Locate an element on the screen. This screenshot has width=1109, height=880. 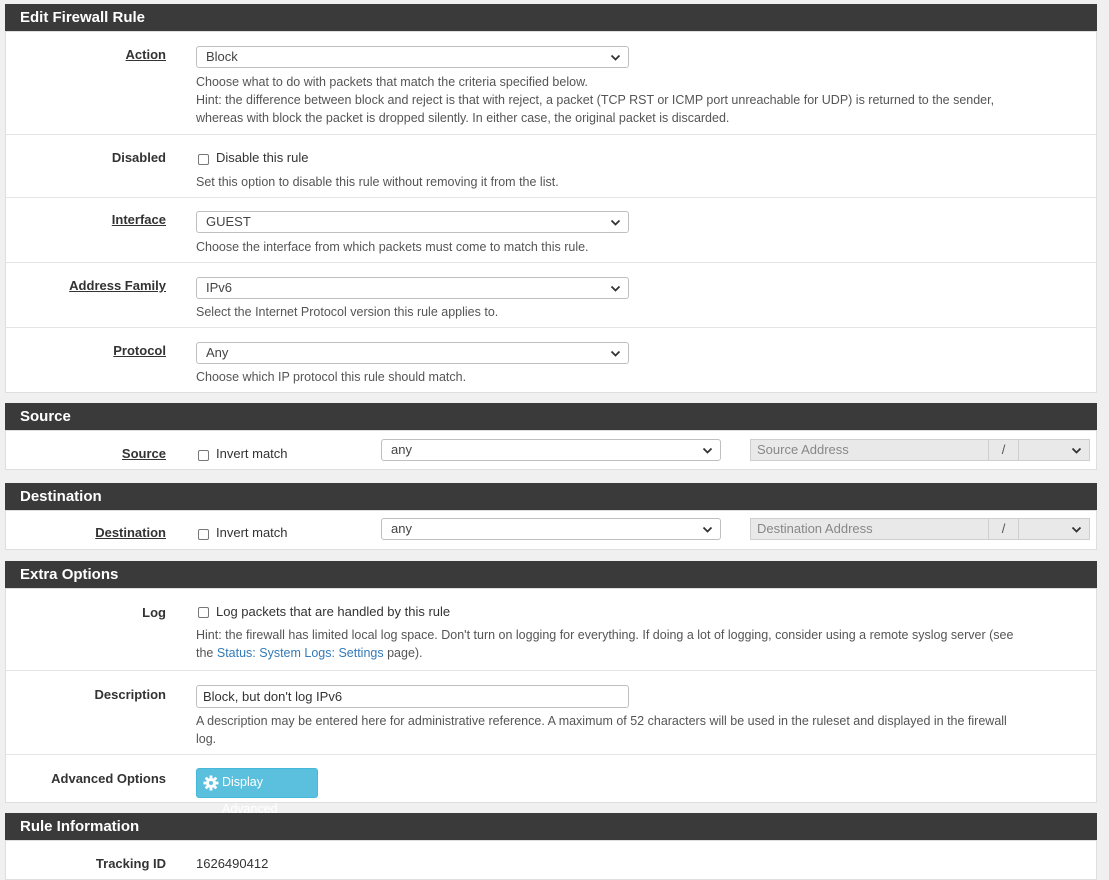
source-address-input: Source Address is located at coordinates (869, 450).